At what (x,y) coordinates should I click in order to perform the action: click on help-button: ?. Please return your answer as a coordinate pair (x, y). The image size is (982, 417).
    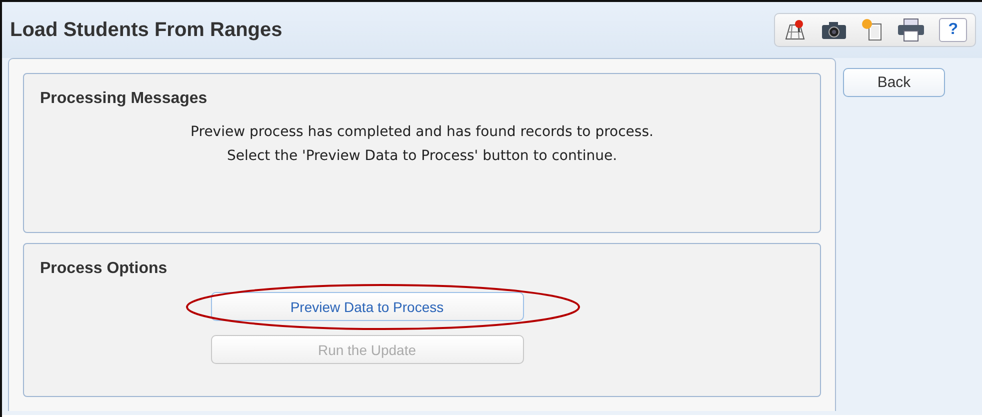
    Looking at the image, I should click on (953, 30).